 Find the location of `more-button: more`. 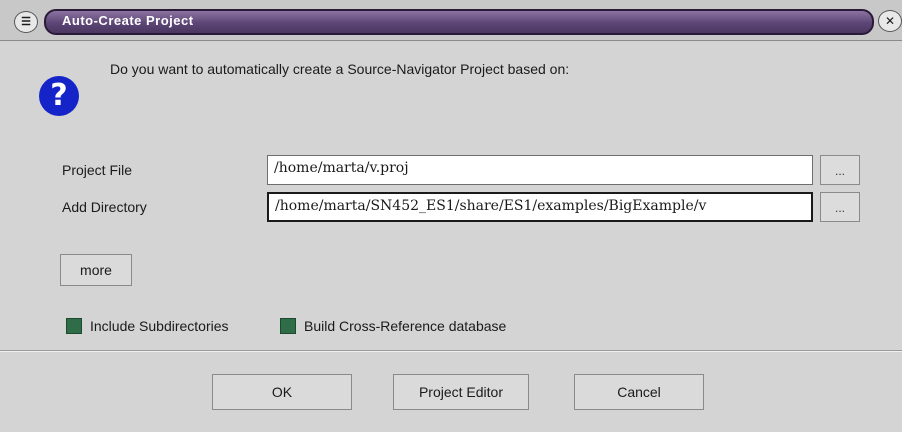

more-button: more is located at coordinates (96, 270).